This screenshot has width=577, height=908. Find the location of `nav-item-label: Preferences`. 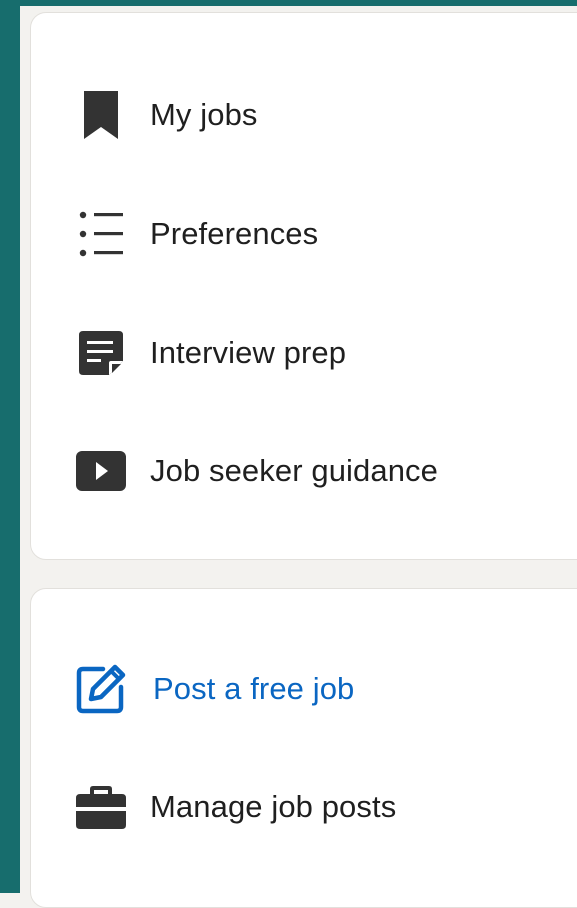

nav-item-label: Preferences is located at coordinates (234, 233).